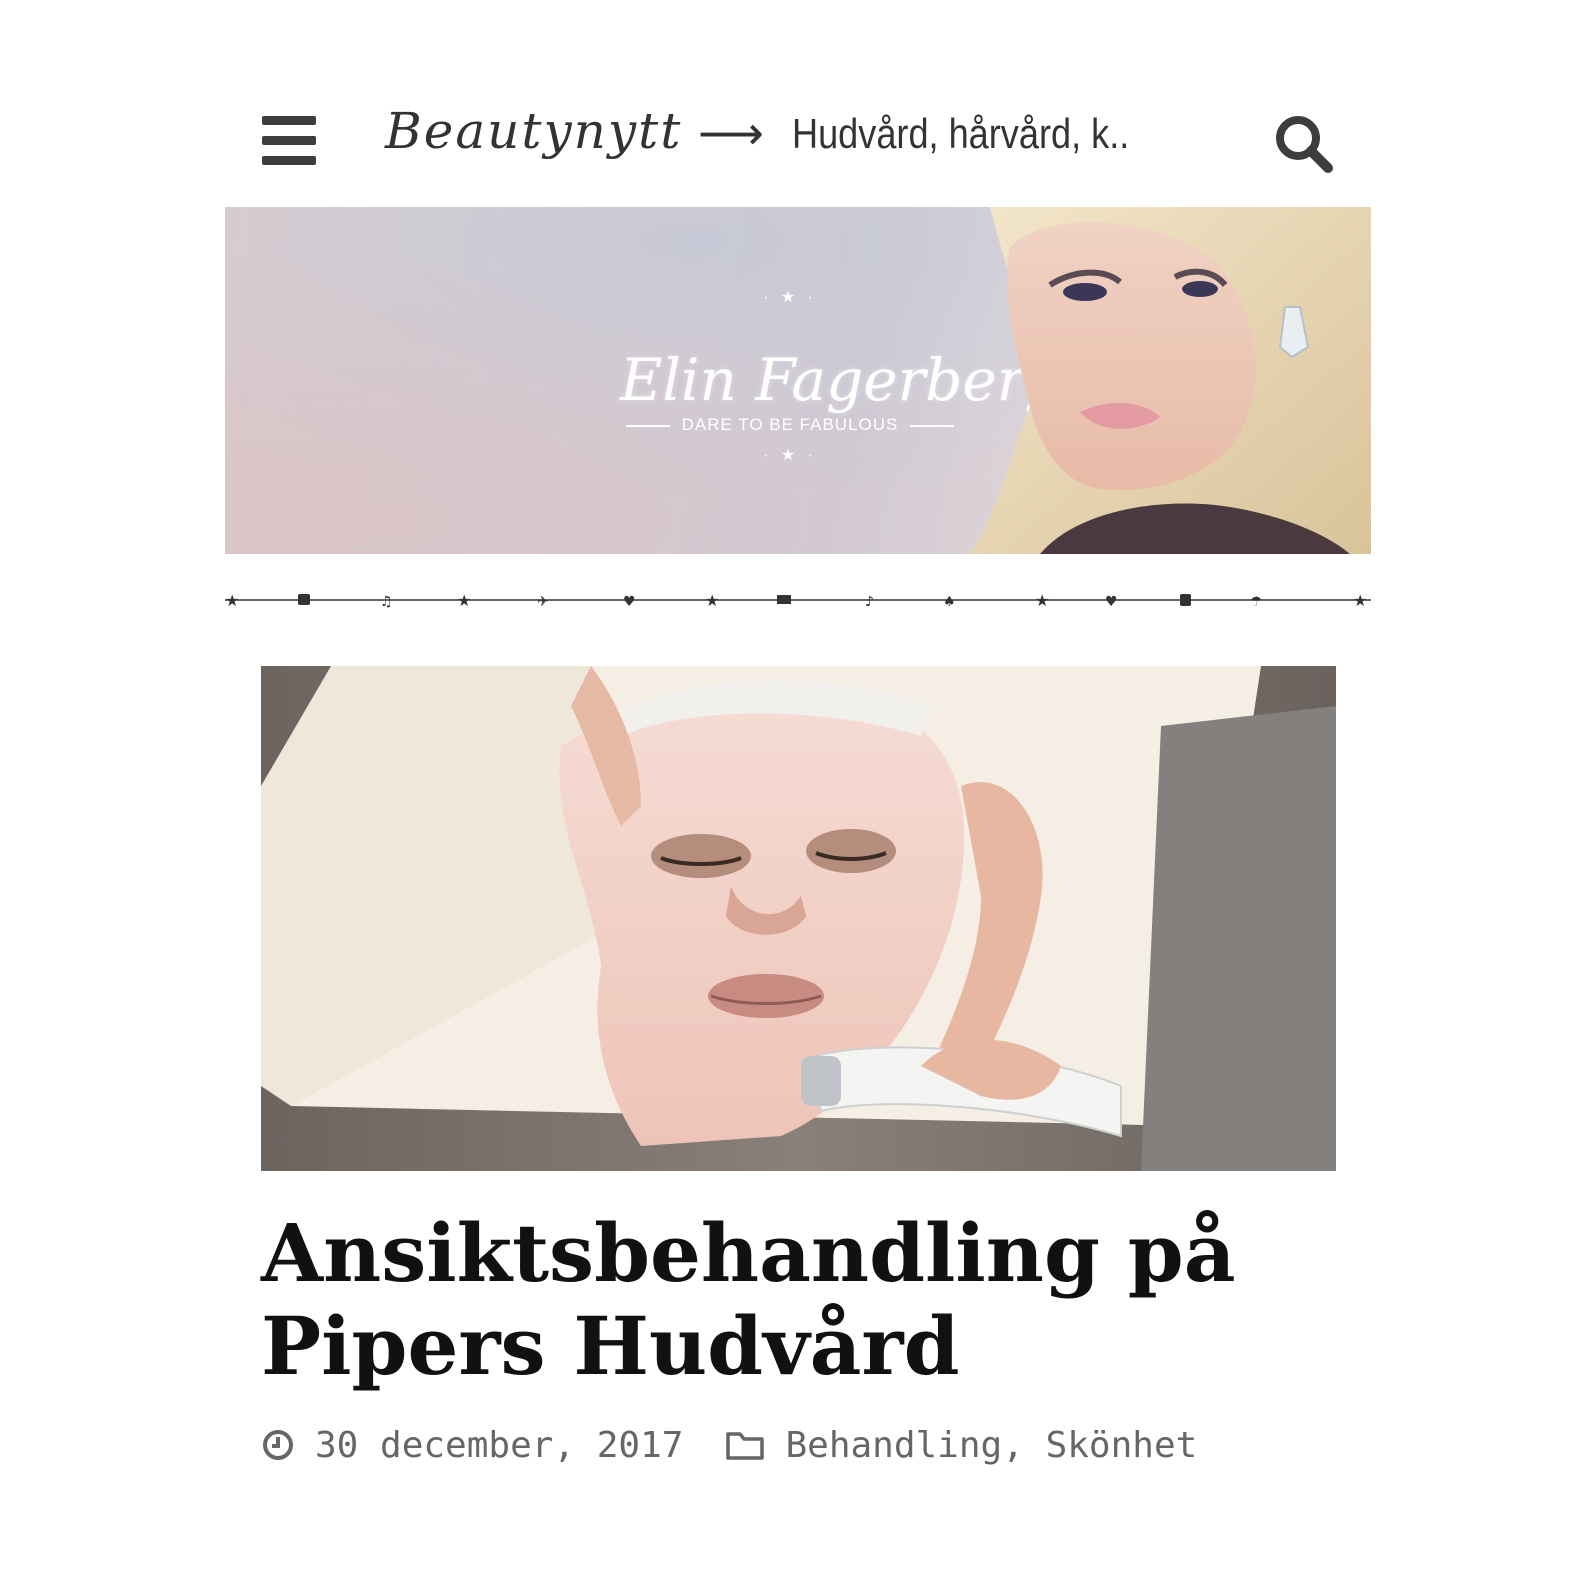  Describe the element at coordinates (811, 1300) in the screenshot. I see `article-title: Ansiktsbehandling på Pipers Hudvård` at that location.